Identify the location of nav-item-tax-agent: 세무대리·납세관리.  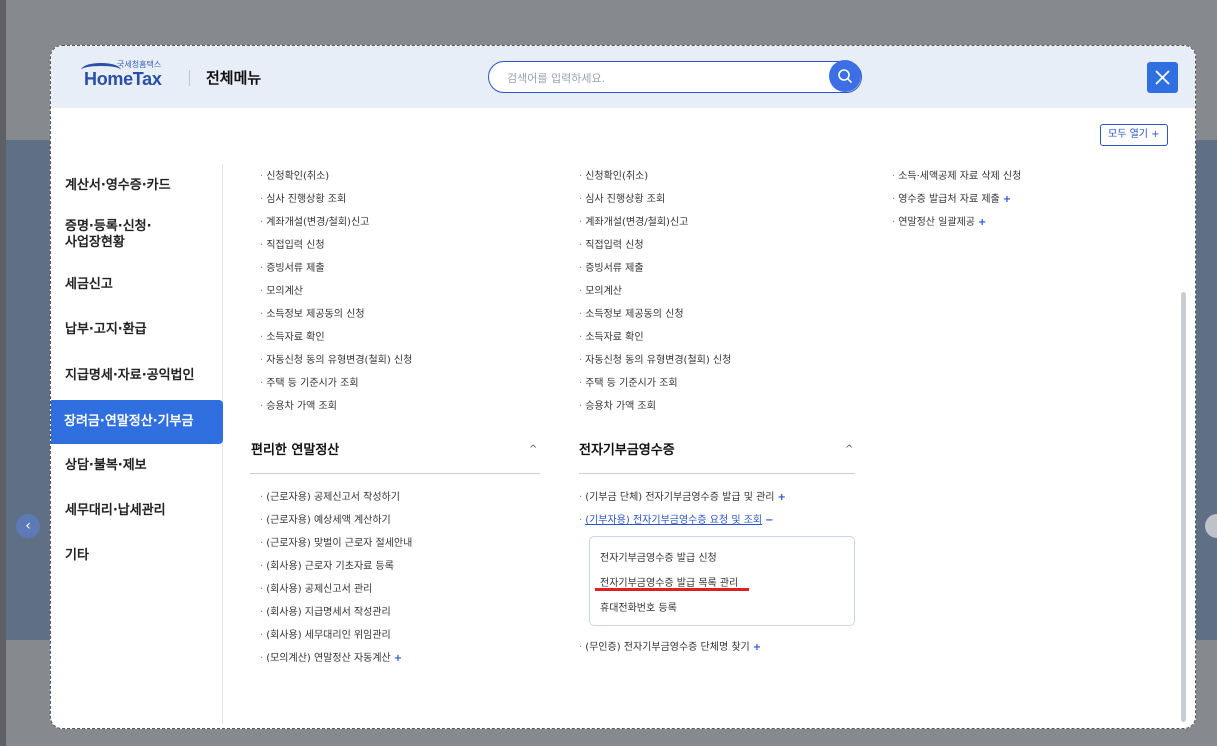
(144, 511).